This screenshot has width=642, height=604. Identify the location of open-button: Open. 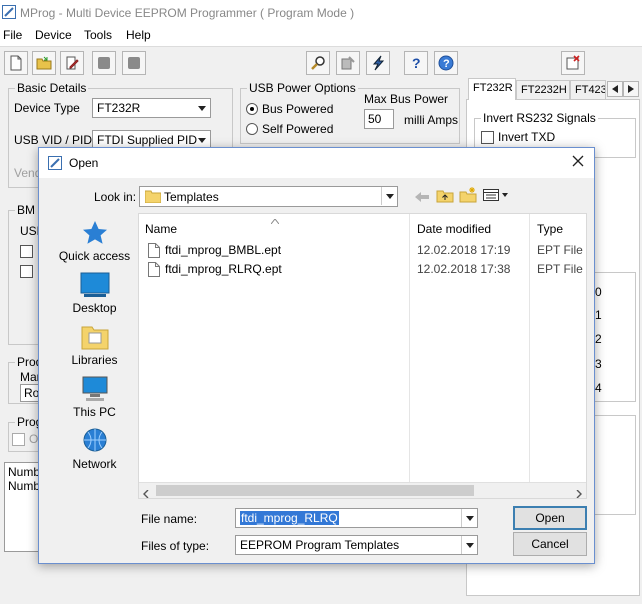
(550, 518).